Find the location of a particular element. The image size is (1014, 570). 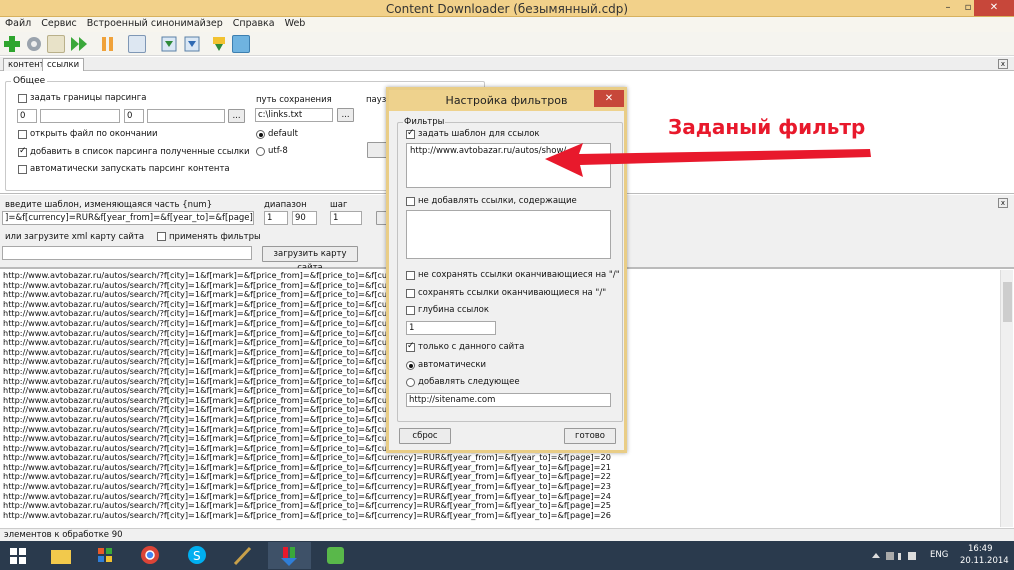

annotation-arrow is located at coordinates (708, 160).